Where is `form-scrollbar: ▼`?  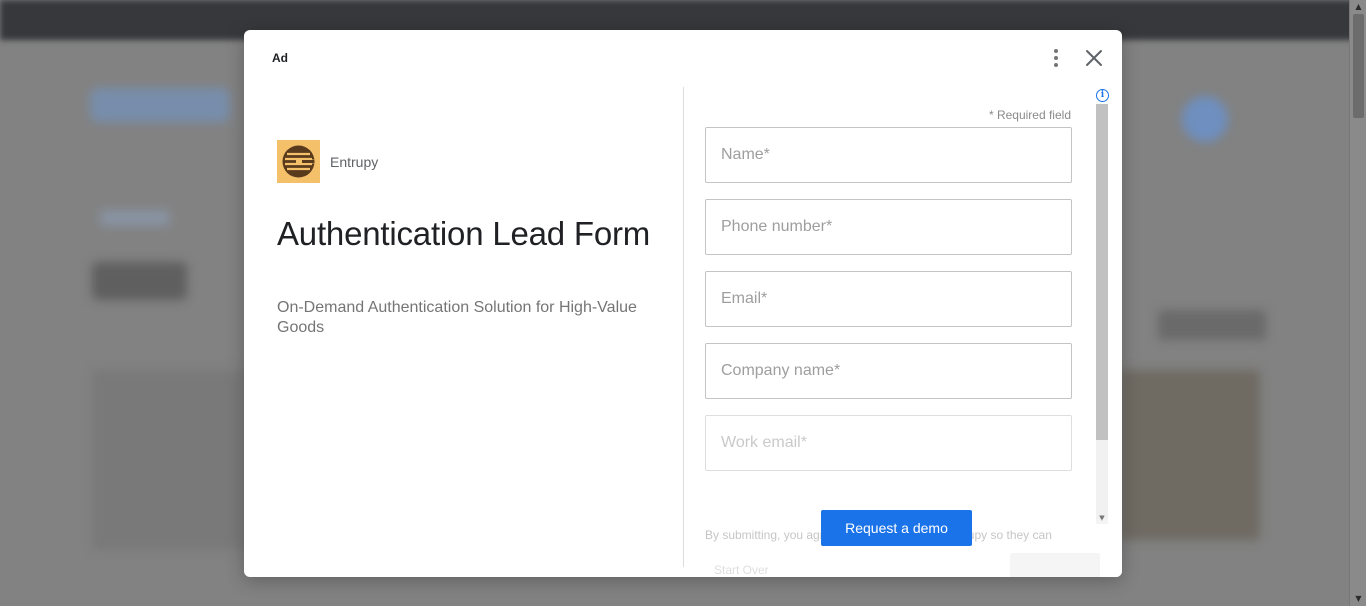
form-scrollbar: ▼ is located at coordinates (1102, 314).